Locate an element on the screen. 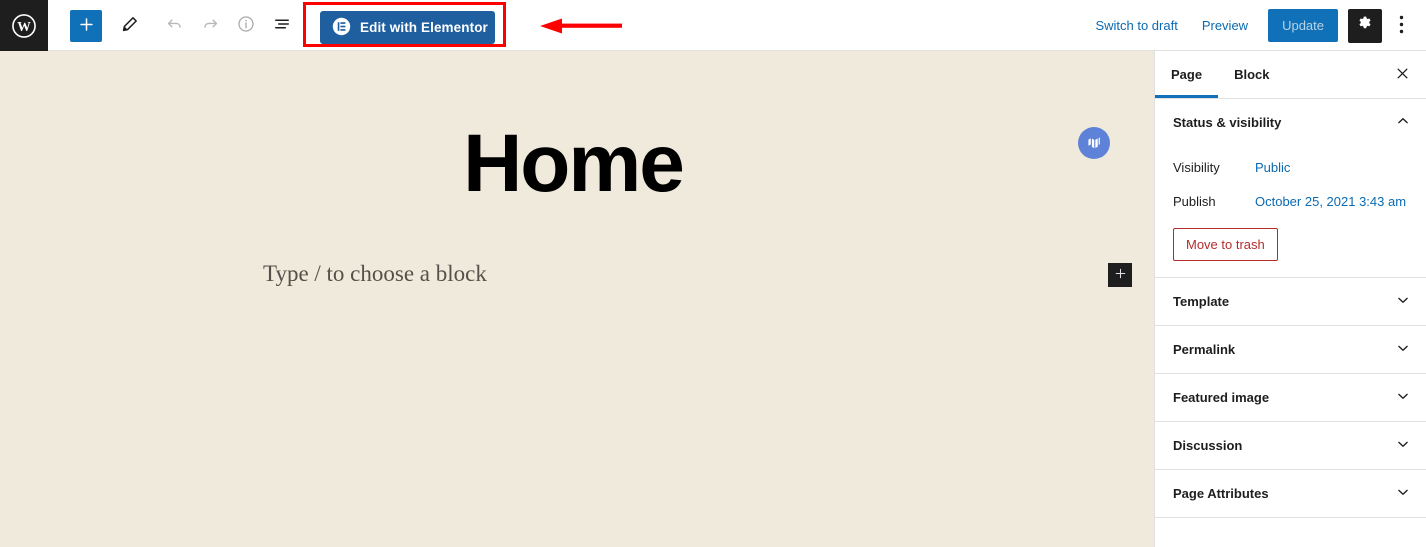 The height and width of the screenshot is (547, 1426). visibility-value-button: Public is located at coordinates (1272, 167).